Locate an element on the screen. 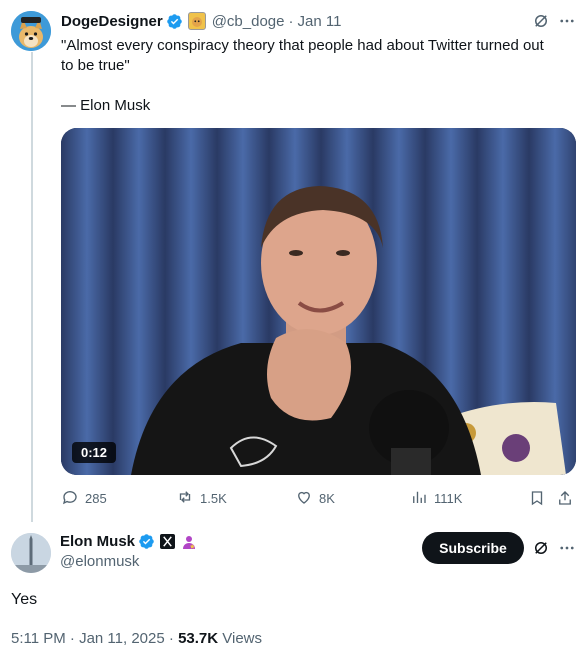 The width and height of the screenshot is (586, 662). repost-button: 1.5K is located at coordinates (201, 498).